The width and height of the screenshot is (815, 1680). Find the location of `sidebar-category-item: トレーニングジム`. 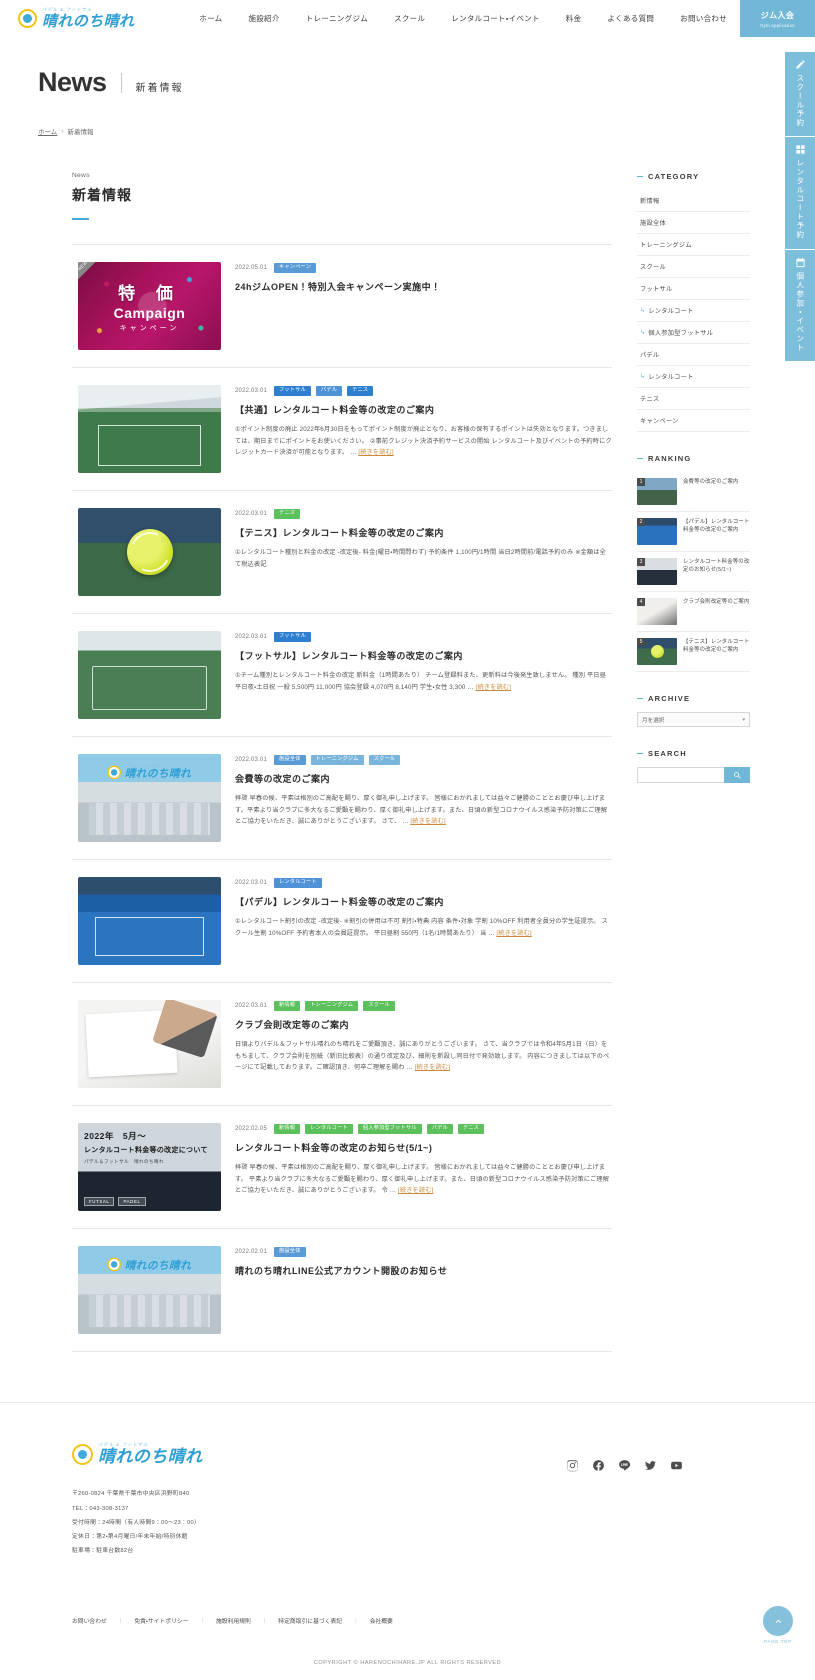

sidebar-category-item: トレーニングジム is located at coordinates (693, 245).